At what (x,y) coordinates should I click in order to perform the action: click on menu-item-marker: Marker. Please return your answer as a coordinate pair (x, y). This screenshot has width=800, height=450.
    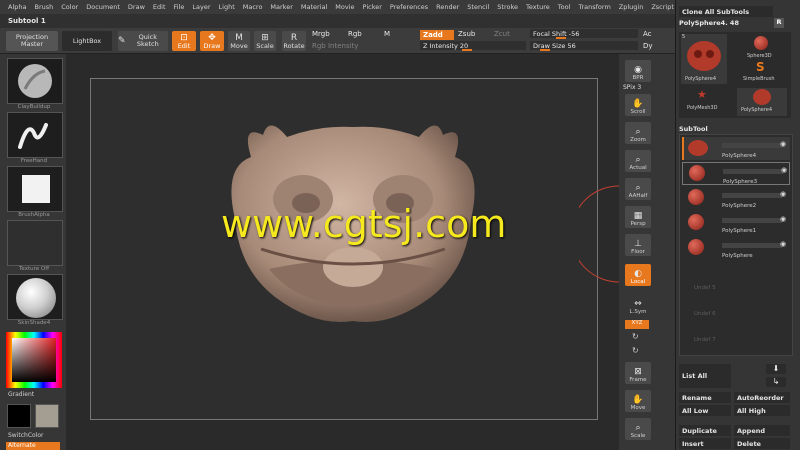
    Looking at the image, I should click on (281, 7).